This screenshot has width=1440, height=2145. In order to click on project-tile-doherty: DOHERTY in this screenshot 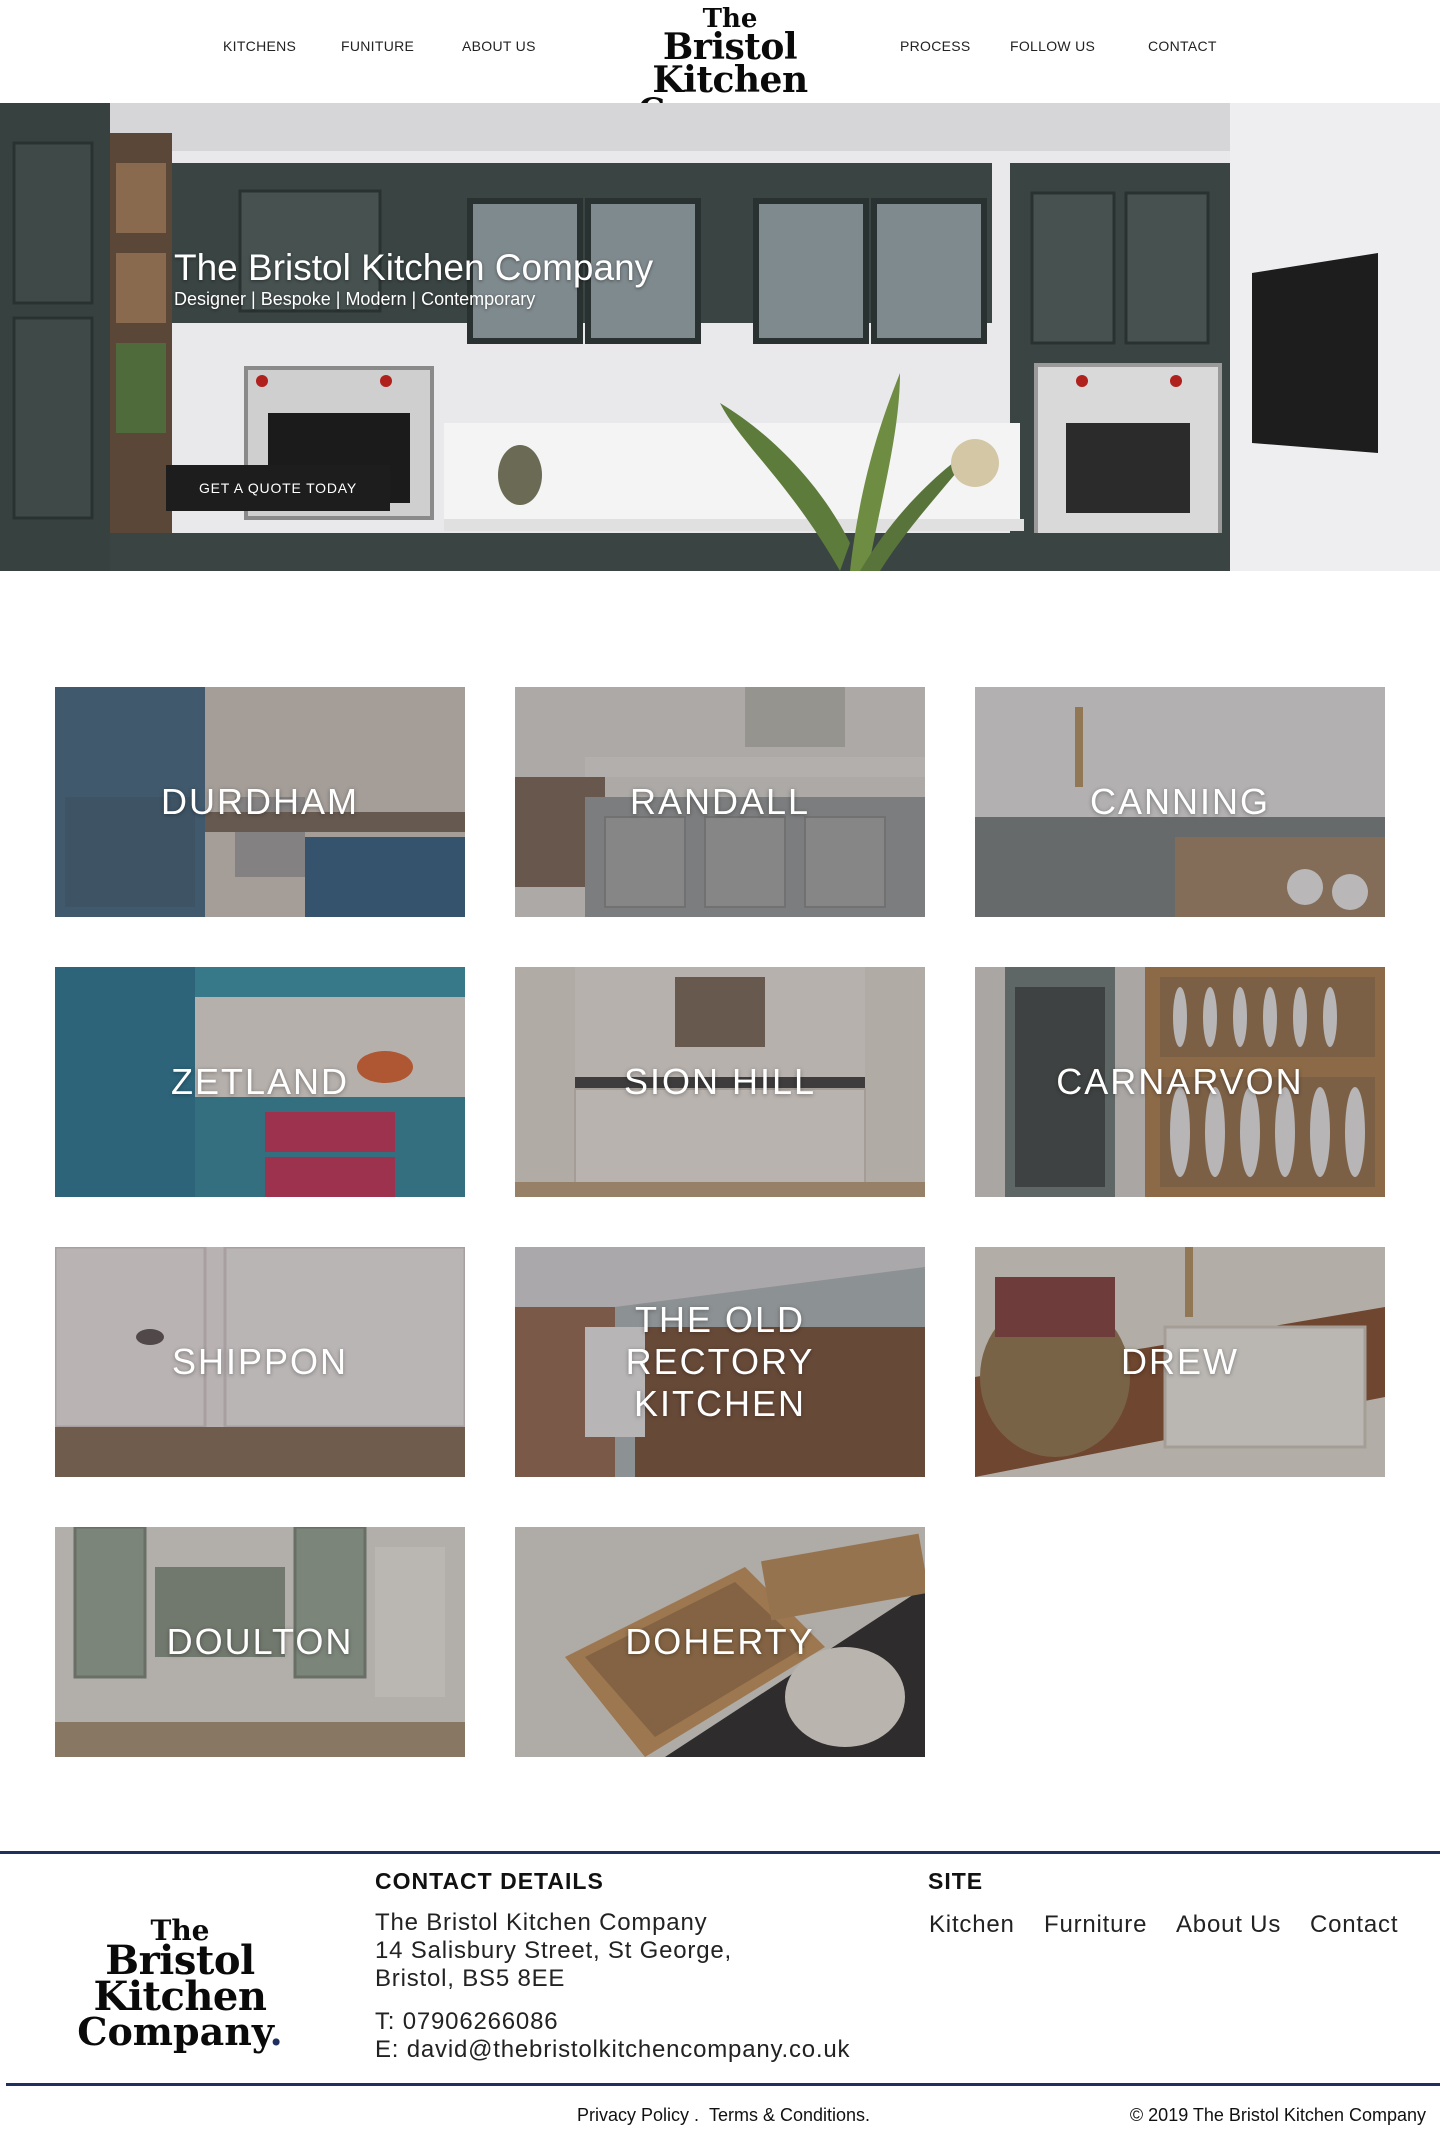, I will do `click(720, 1642)`.